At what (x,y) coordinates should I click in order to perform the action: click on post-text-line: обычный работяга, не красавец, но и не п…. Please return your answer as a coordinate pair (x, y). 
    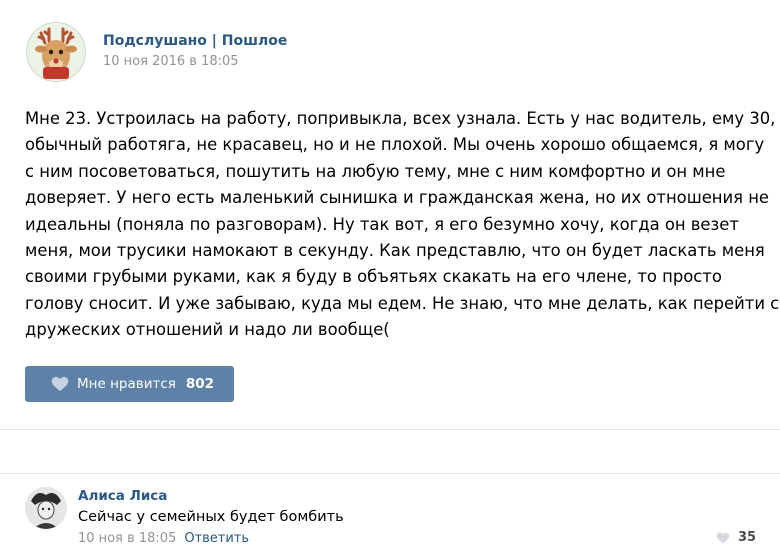
    Looking at the image, I should click on (395, 145).